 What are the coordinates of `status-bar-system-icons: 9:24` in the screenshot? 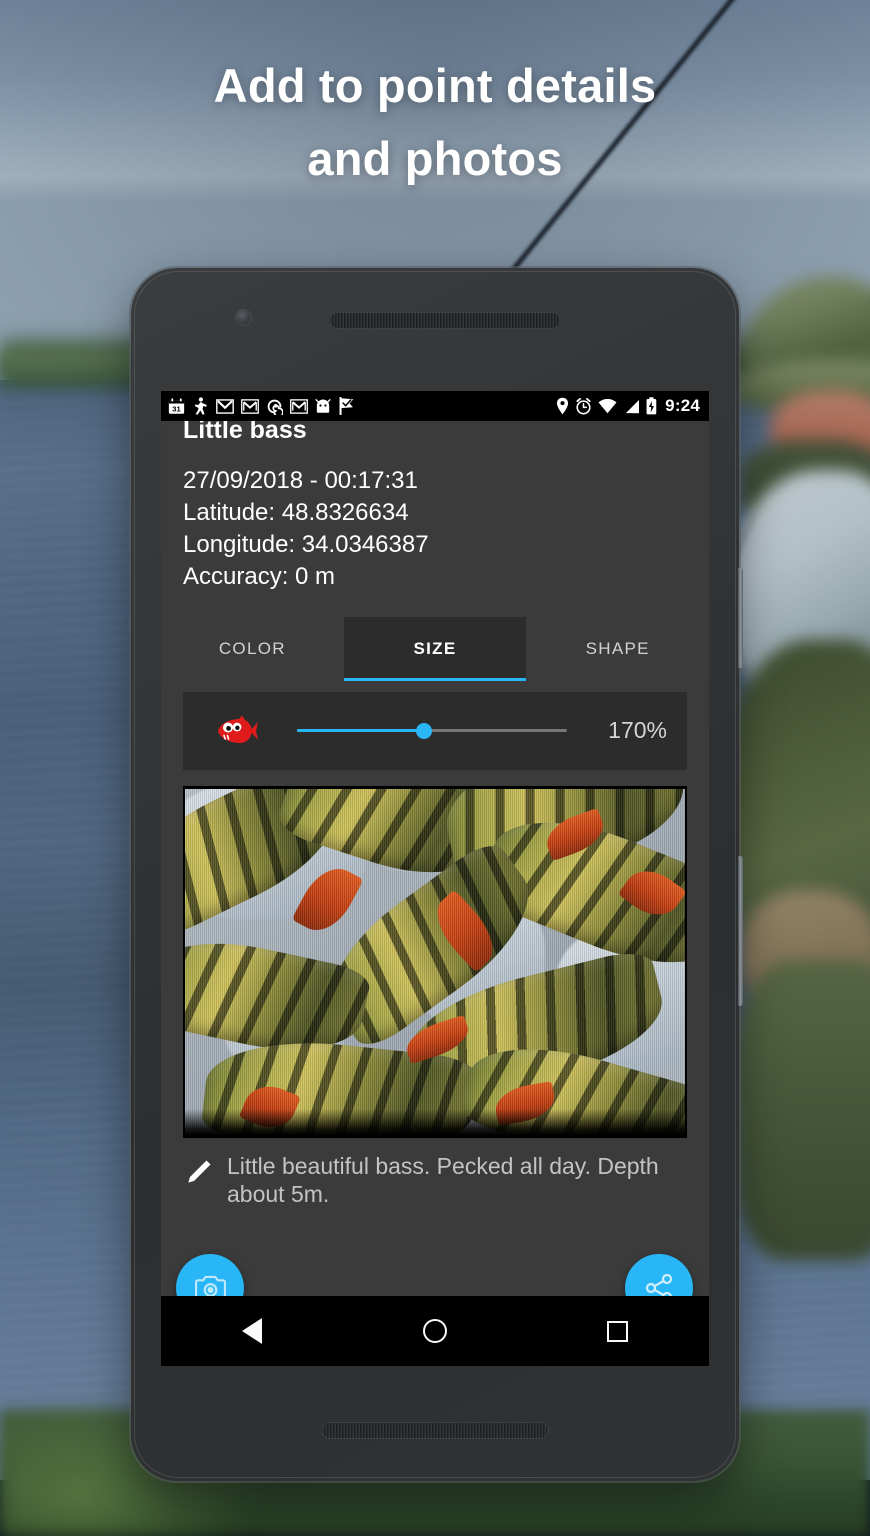 It's located at (628, 406).